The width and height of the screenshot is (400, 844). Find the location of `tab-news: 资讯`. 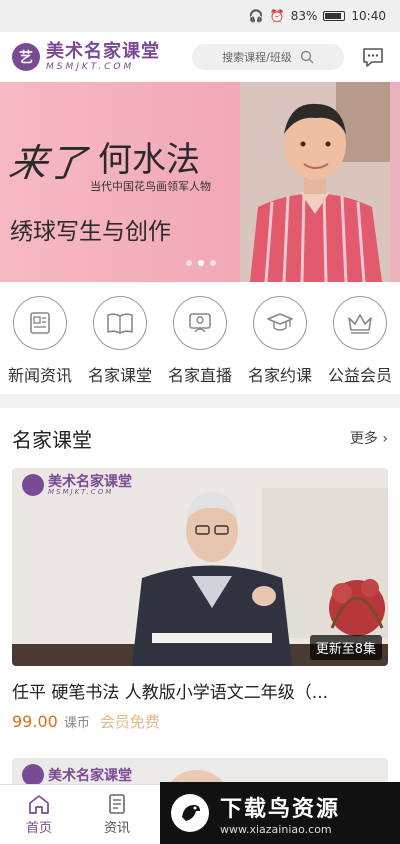

tab-news: 资讯 is located at coordinates (117, 814).